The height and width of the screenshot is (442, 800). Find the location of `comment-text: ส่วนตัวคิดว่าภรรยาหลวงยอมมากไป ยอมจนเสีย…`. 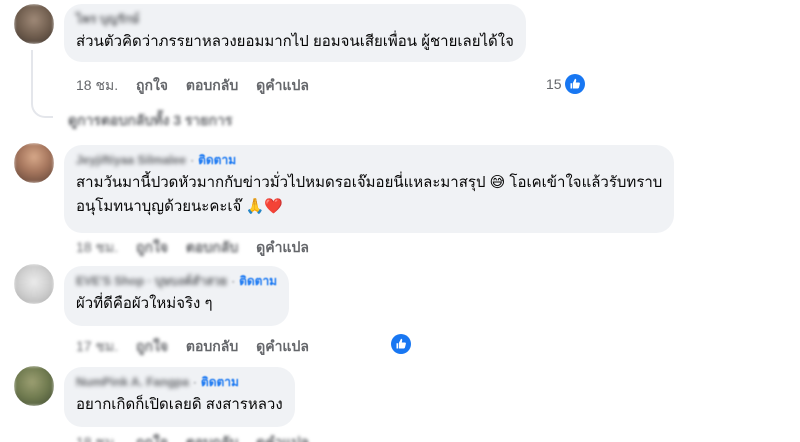

comment-text: ส่วนตัวคิดว่าภรรยาหลวงยอมมากไป ยอมจนเสีย… is located at coordinates (295, 41).